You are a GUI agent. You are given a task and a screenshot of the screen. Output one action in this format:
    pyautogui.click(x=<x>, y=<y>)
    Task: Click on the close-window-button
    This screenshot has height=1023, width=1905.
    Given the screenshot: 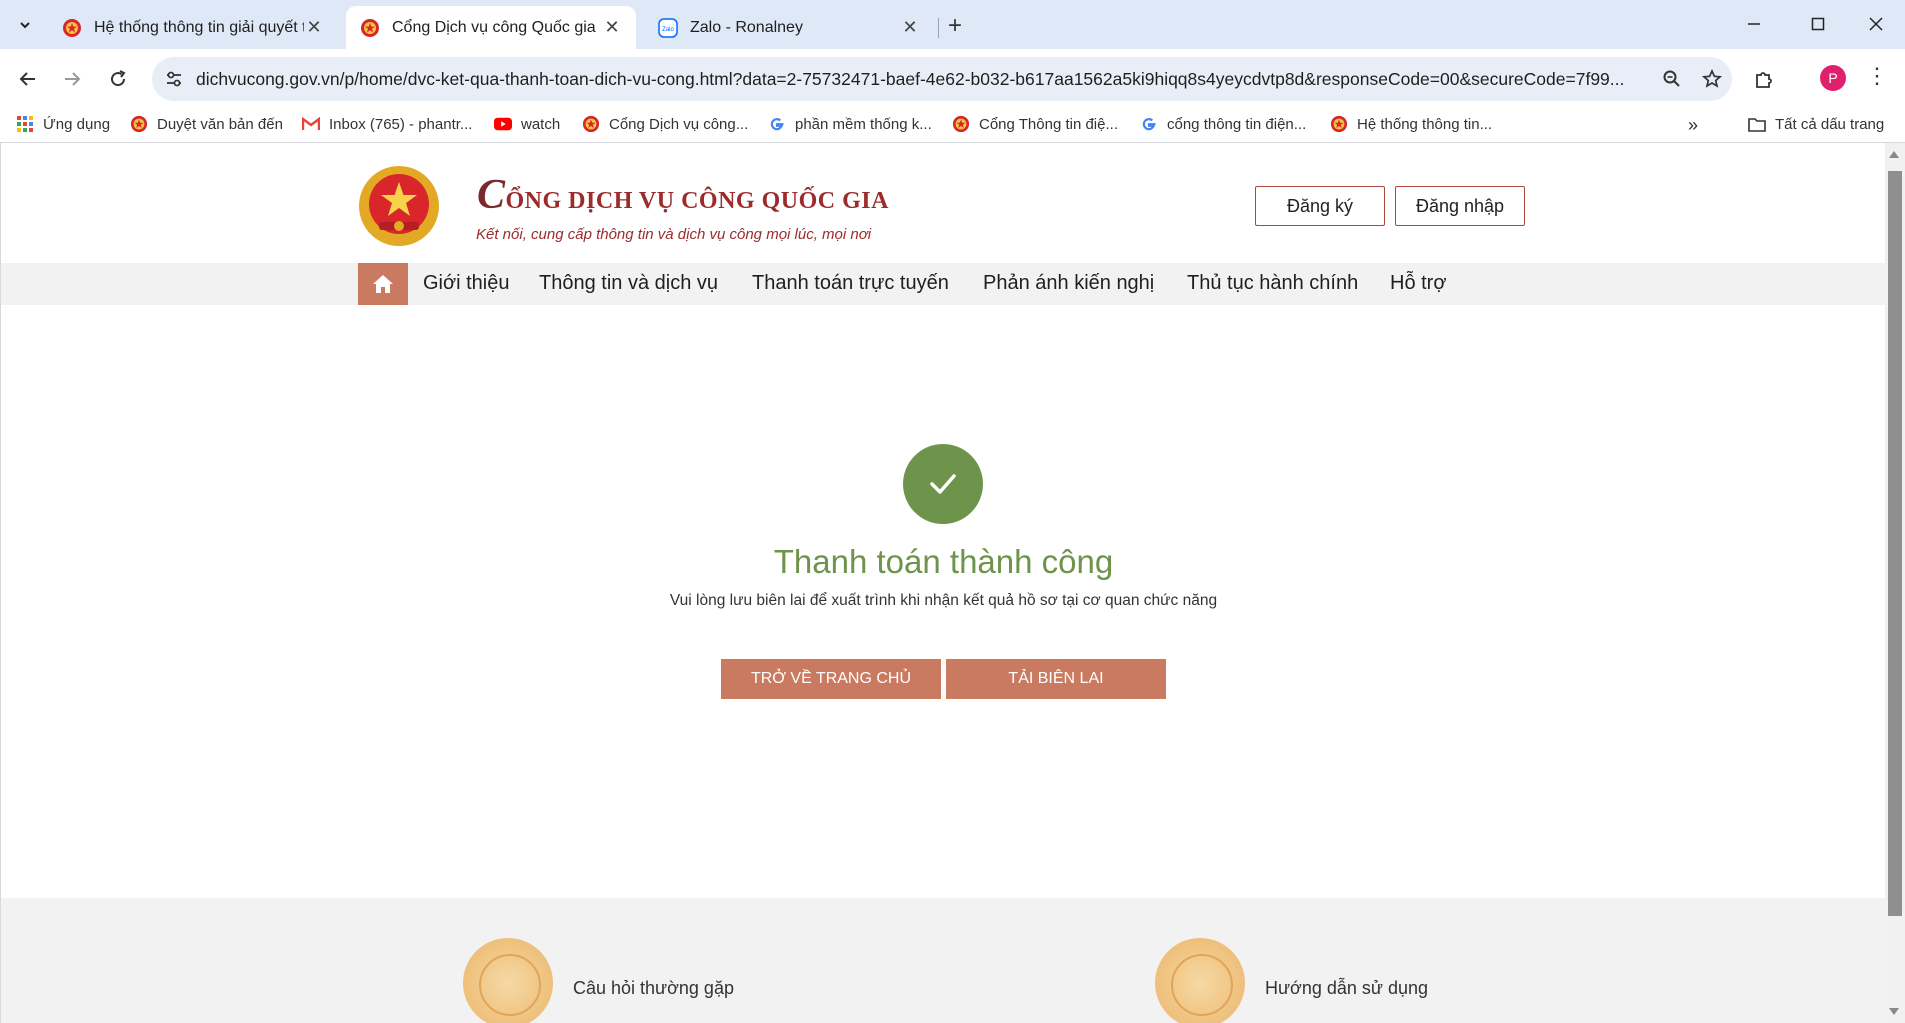 What is the action you would take?
    pyautogui.click(x=1876, y=24)
    